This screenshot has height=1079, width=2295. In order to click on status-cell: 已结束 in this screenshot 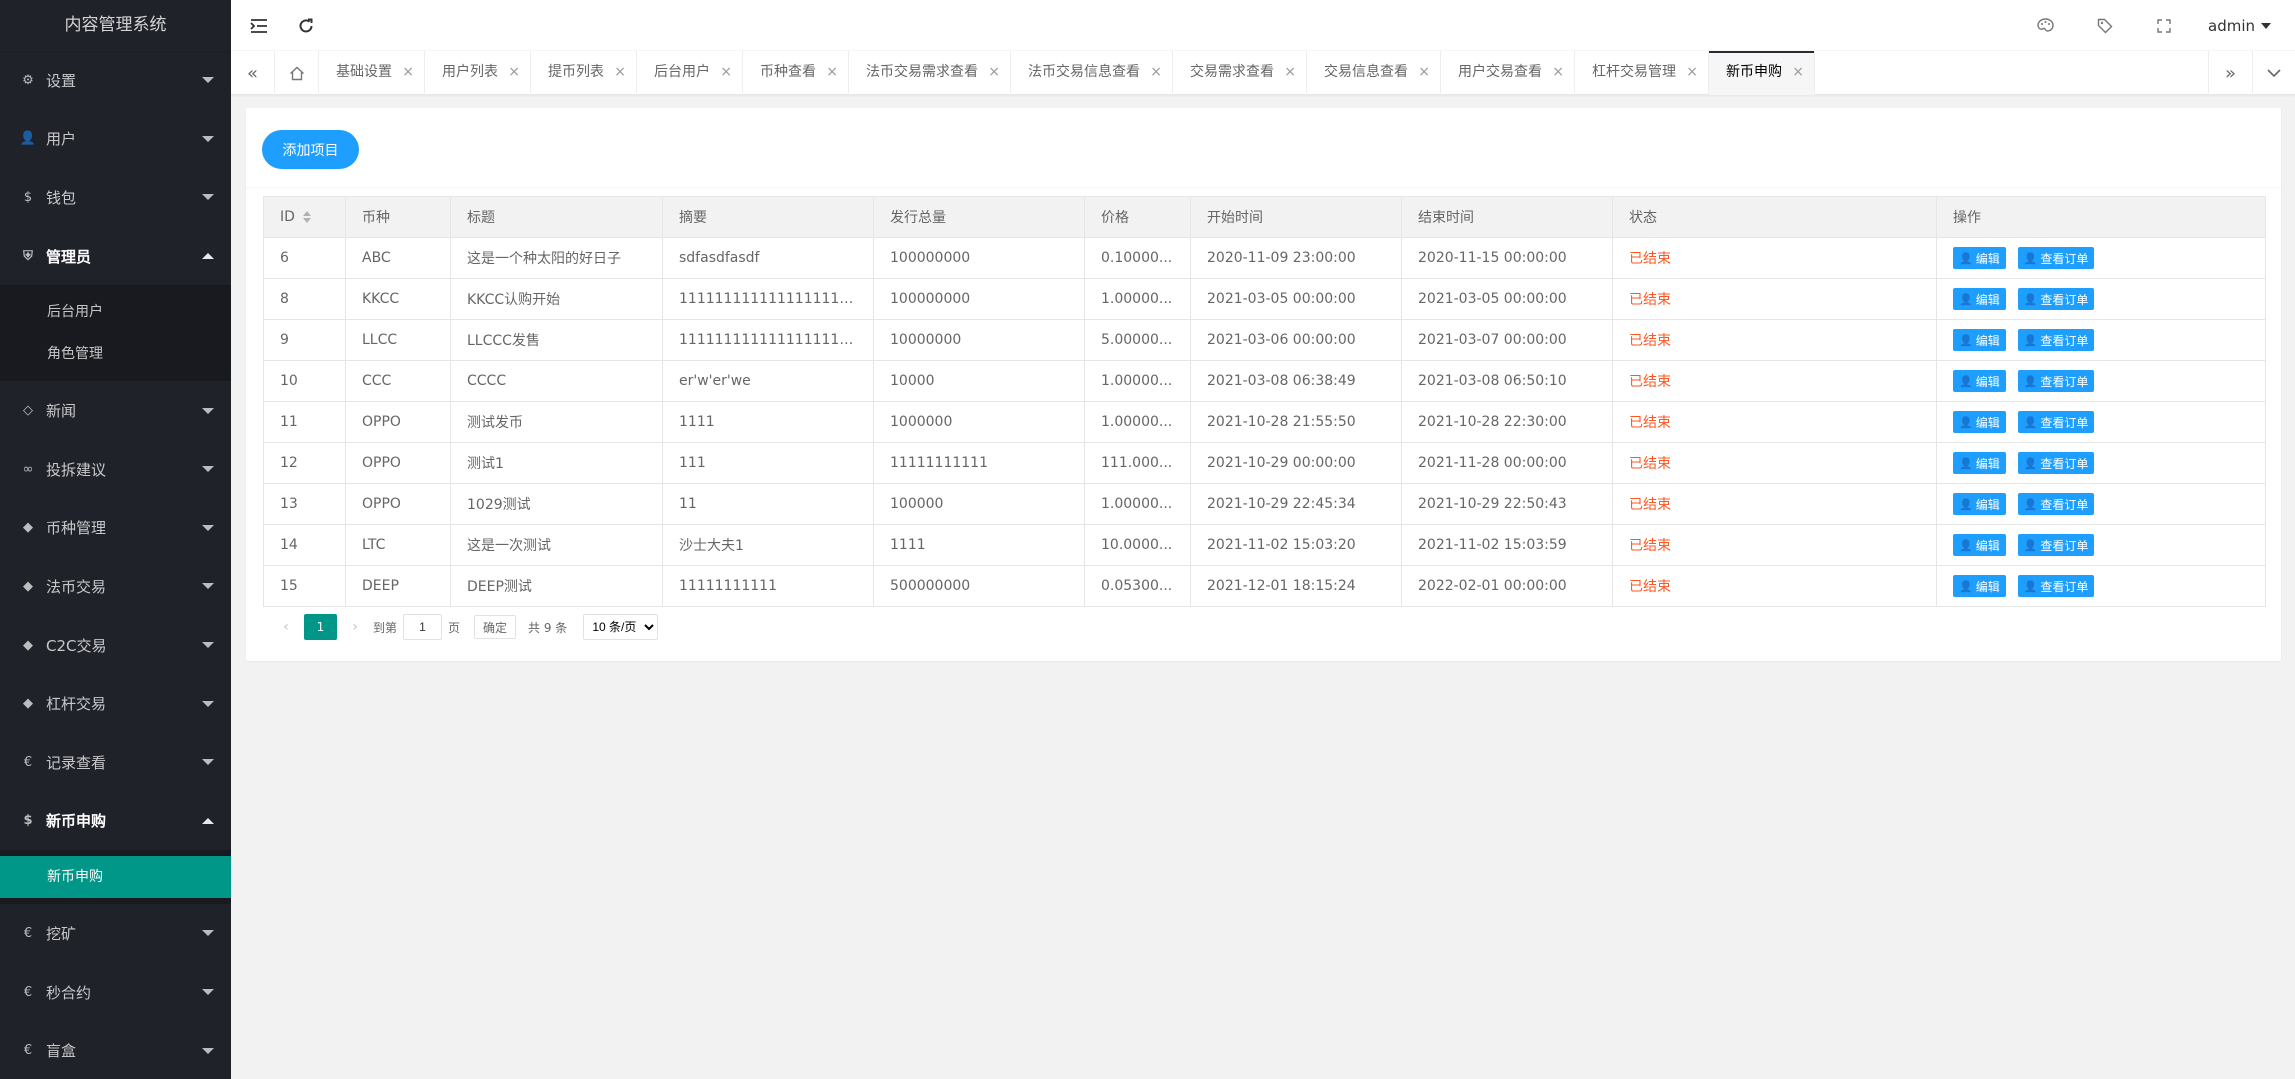, I will do `click(1774, 463)`.